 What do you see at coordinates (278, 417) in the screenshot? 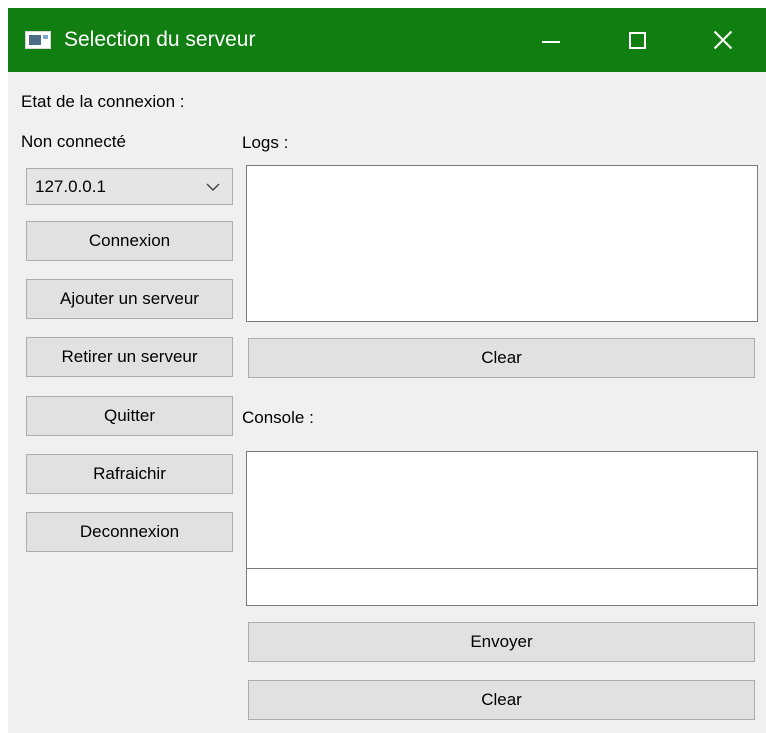
I see `console-label: Console :` at bounding box center [278, 417].